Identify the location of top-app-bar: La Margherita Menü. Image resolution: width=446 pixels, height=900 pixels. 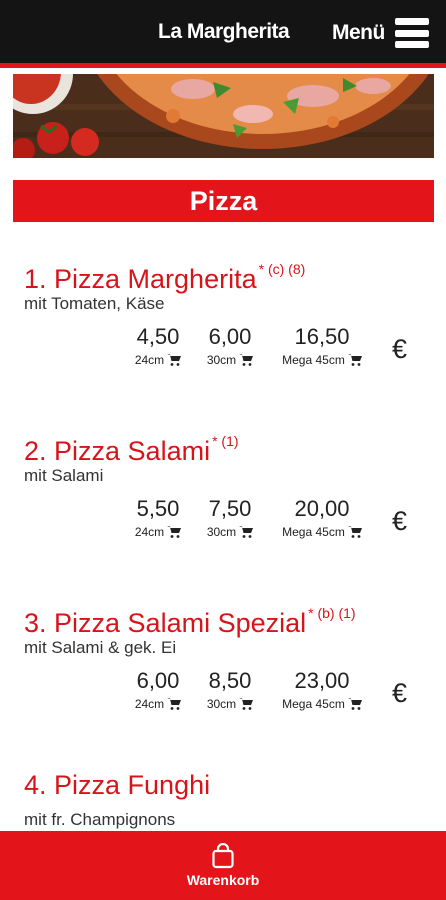
(223, 34).